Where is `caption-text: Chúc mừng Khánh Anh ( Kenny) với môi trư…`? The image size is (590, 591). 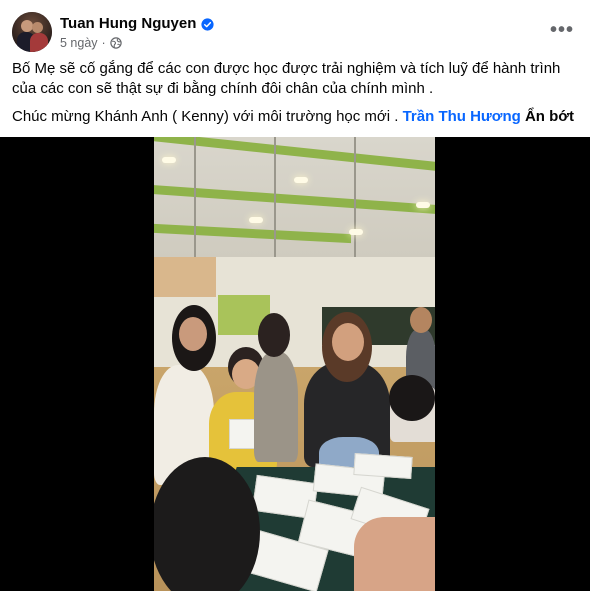 caption-text: Chúc mừng Khánh Anh ( Kenny) với môi trư… is located at coordinates (207, 116).